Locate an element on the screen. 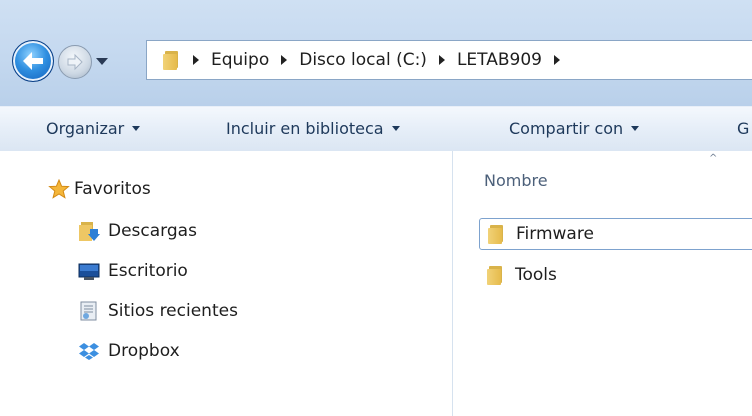 Image resolution: width=752 pixels, height=416 pixels. breadcrumb-disco-local: Disco local (C:) is located at coordinates (363, 60).